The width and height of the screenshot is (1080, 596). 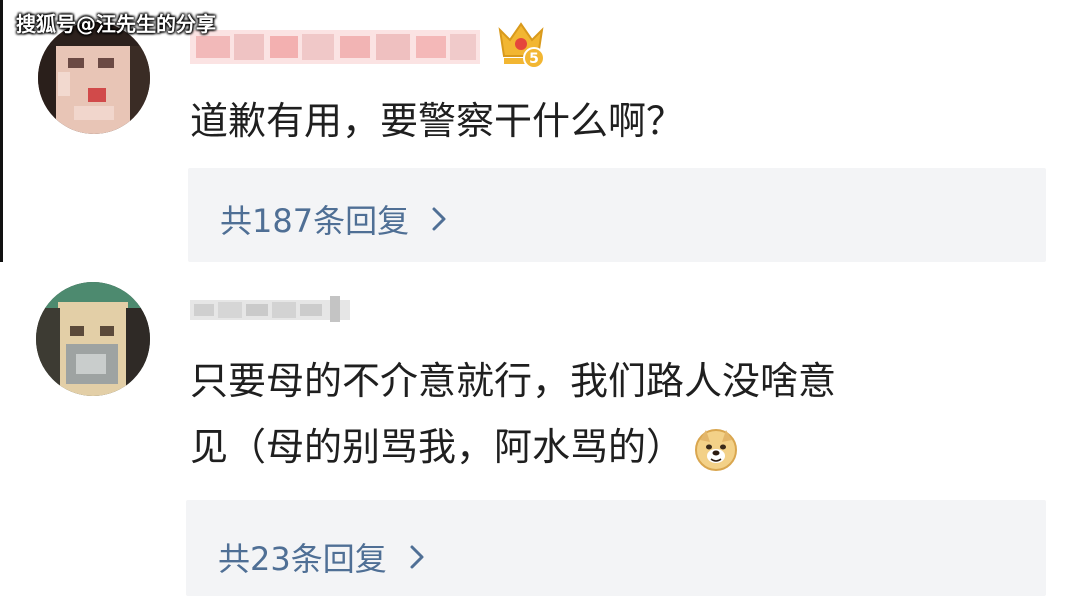 I want to click on comment-line: 道歉有用，要警察干什么啊？, so click(x=437, y=121).